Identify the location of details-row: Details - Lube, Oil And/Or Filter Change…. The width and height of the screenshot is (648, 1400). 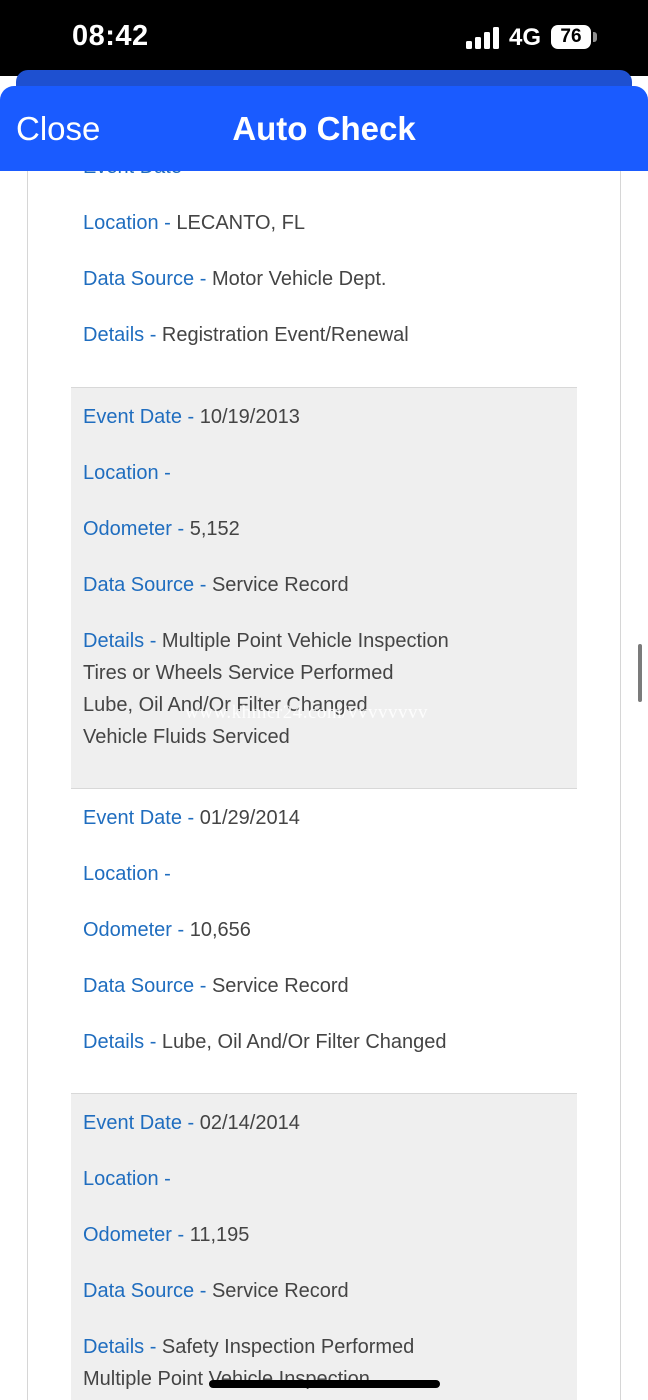
(265, 1042).